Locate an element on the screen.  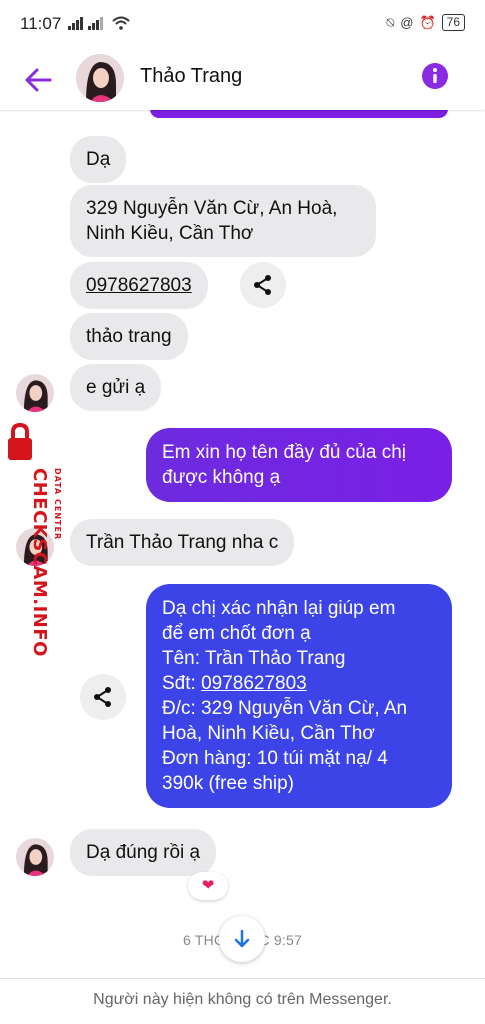
arrow-left-icon is located at coordinates (38, 80).